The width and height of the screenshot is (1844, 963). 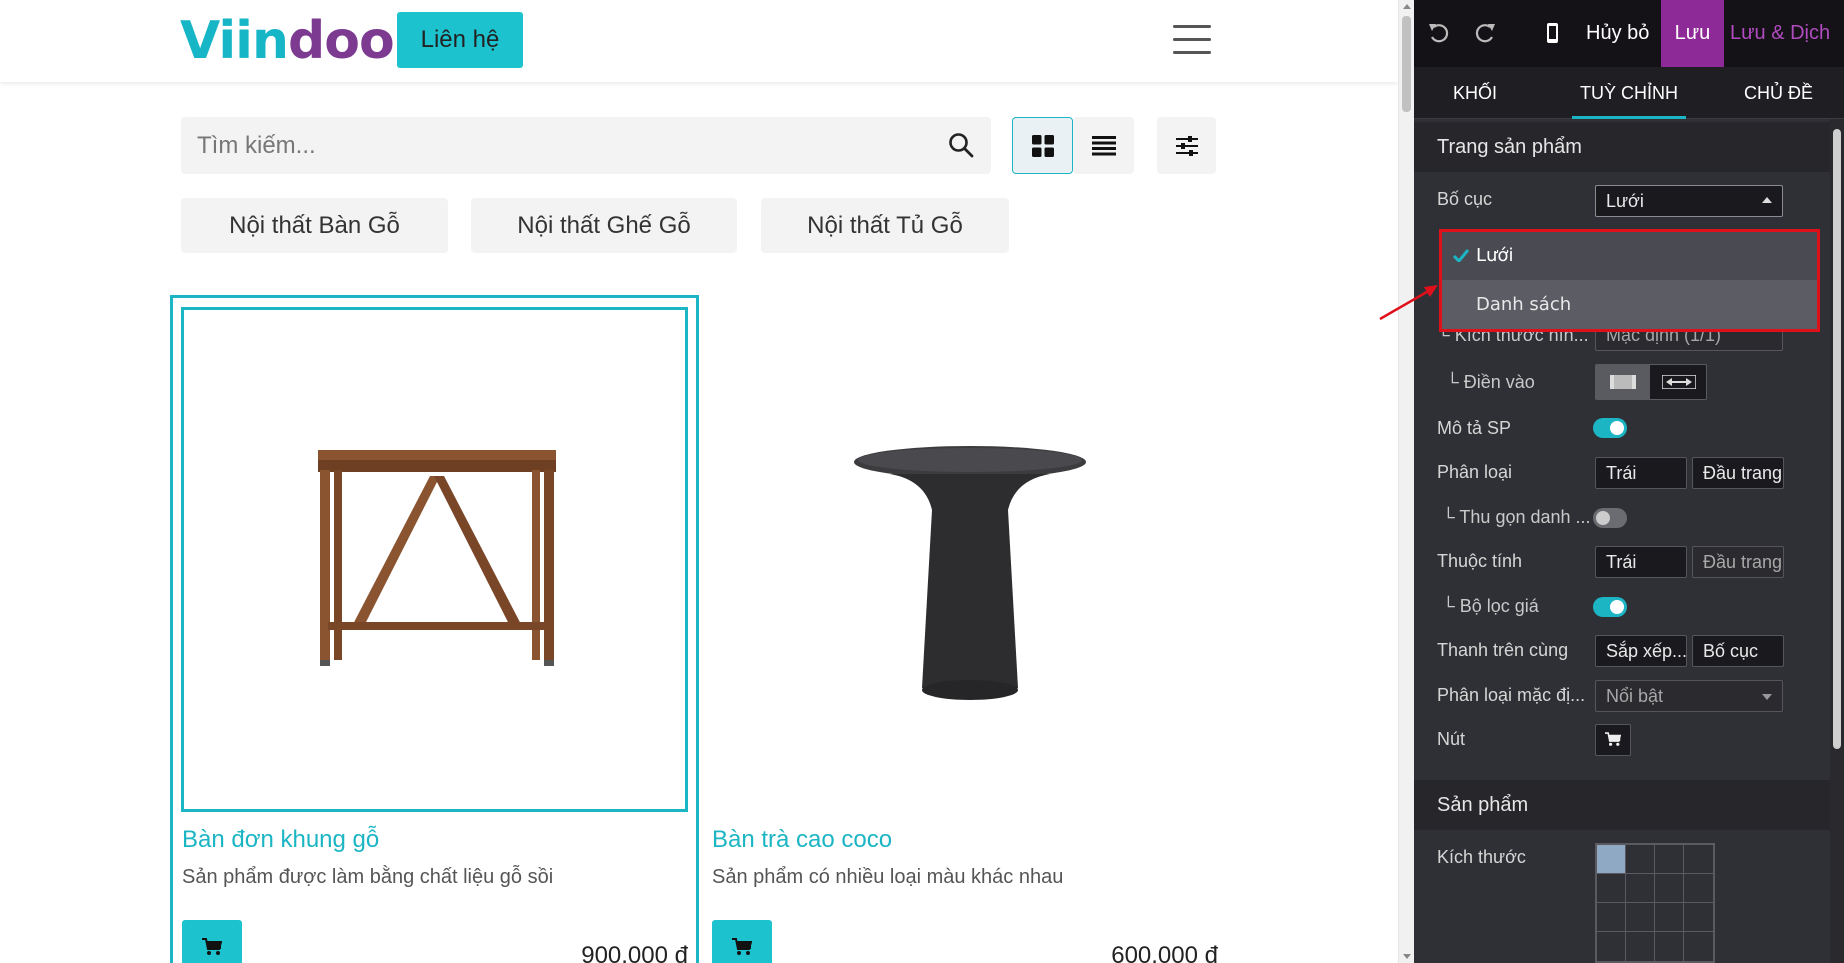 What do you see at coordinates (1485, 33) in the screenshot?
I see `redo-icon` at bounding box center [1485, 33].